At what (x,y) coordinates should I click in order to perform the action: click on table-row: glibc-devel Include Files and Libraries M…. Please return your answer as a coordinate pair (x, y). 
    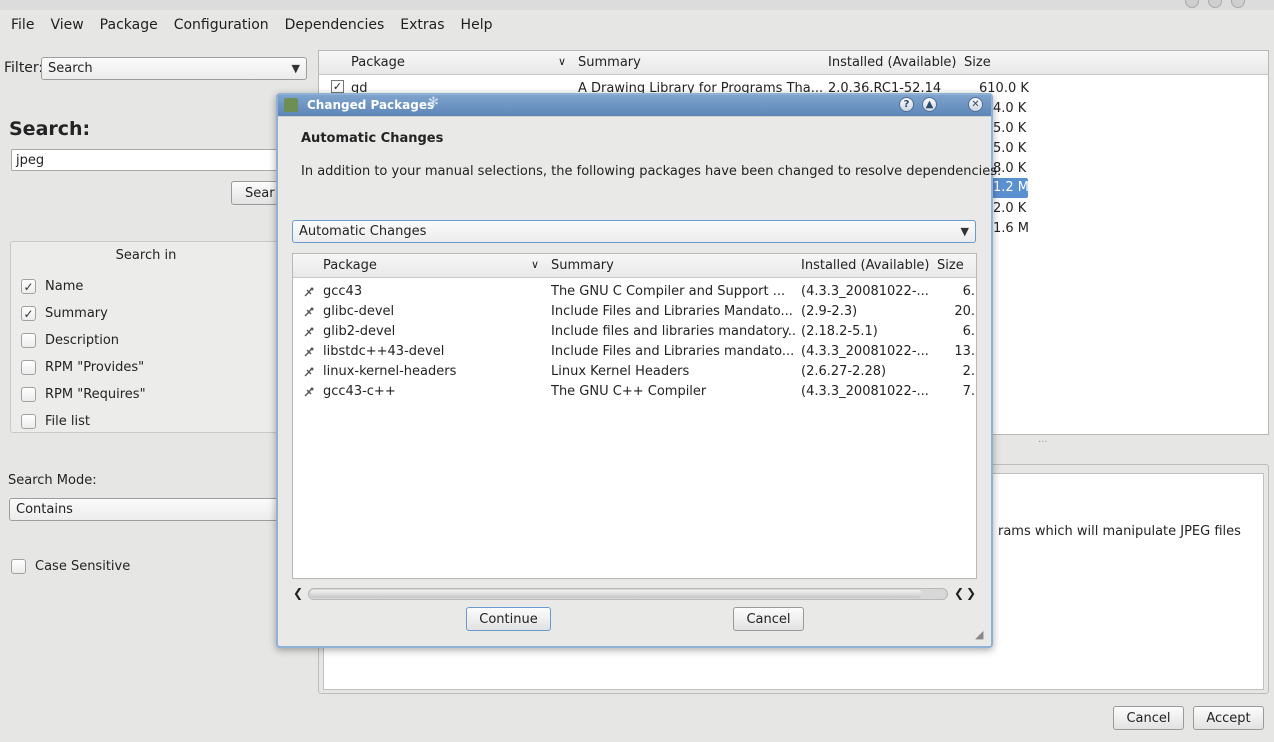
    Looking at the image, I should click on (634, 312).